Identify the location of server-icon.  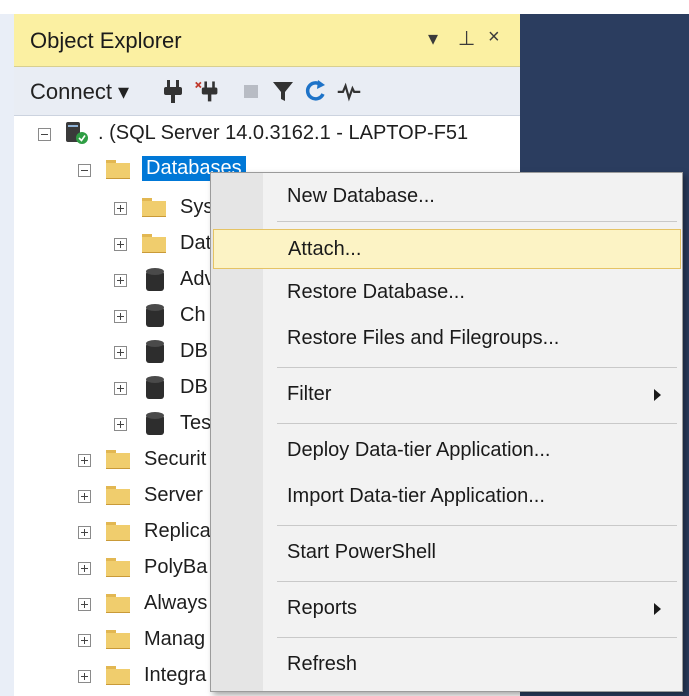
(77, 133).